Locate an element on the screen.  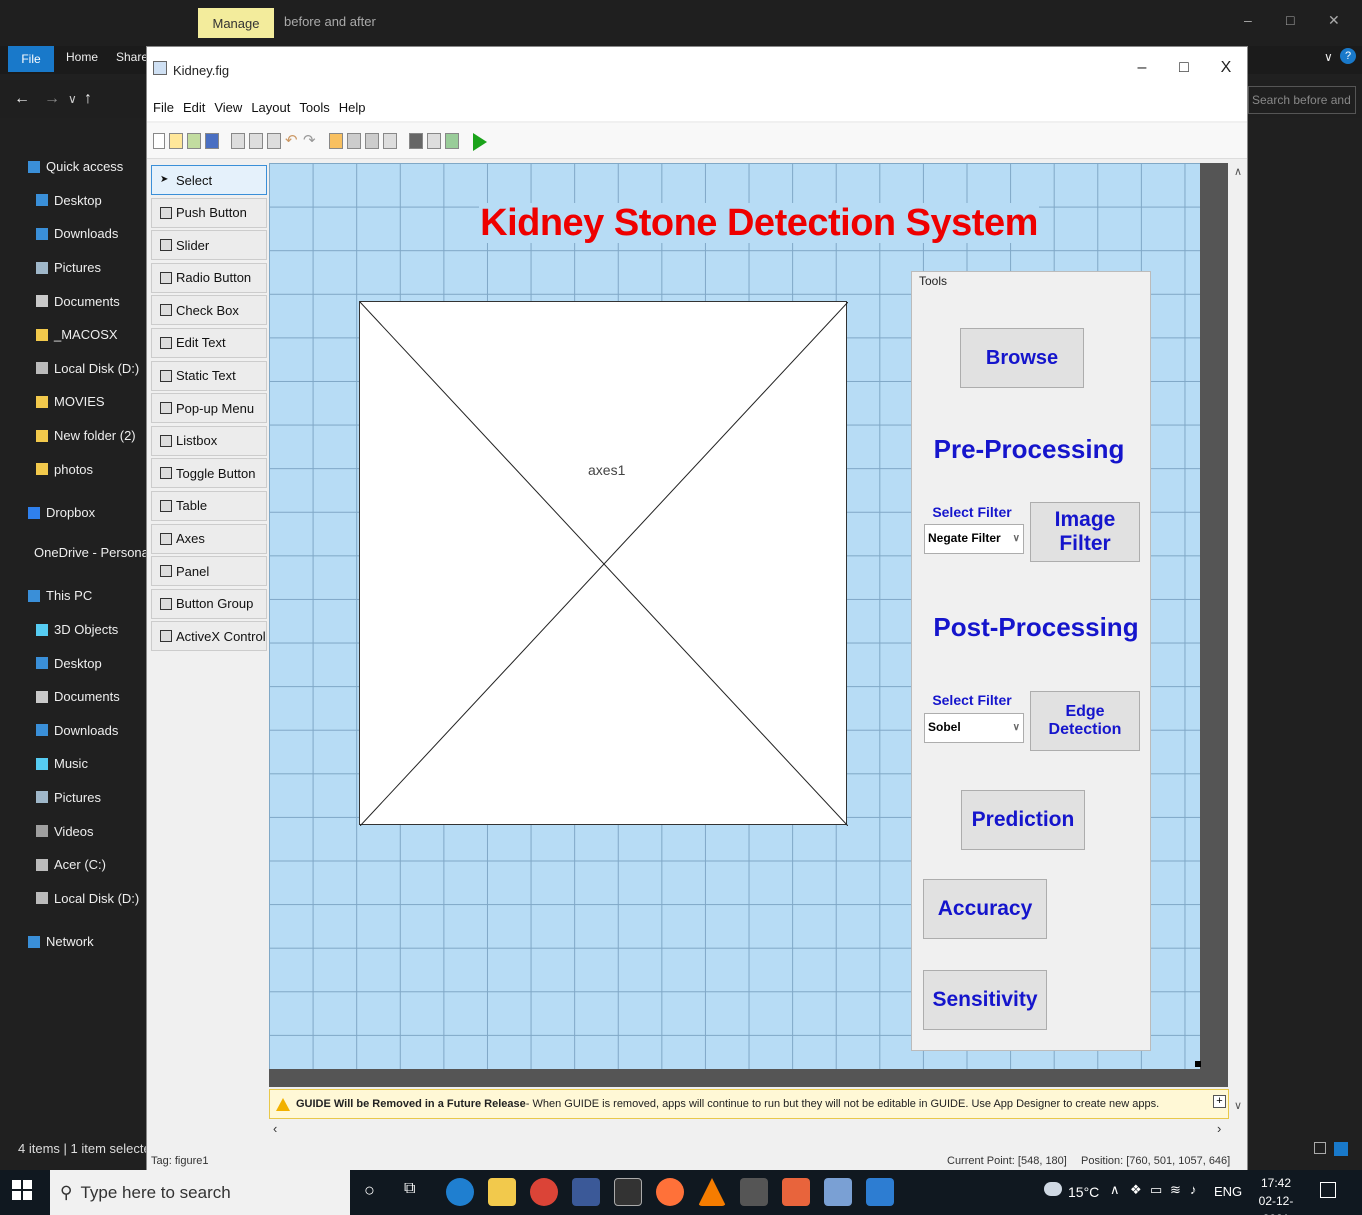
ribbon-tab-file: File is located at coordinates (31, 59).